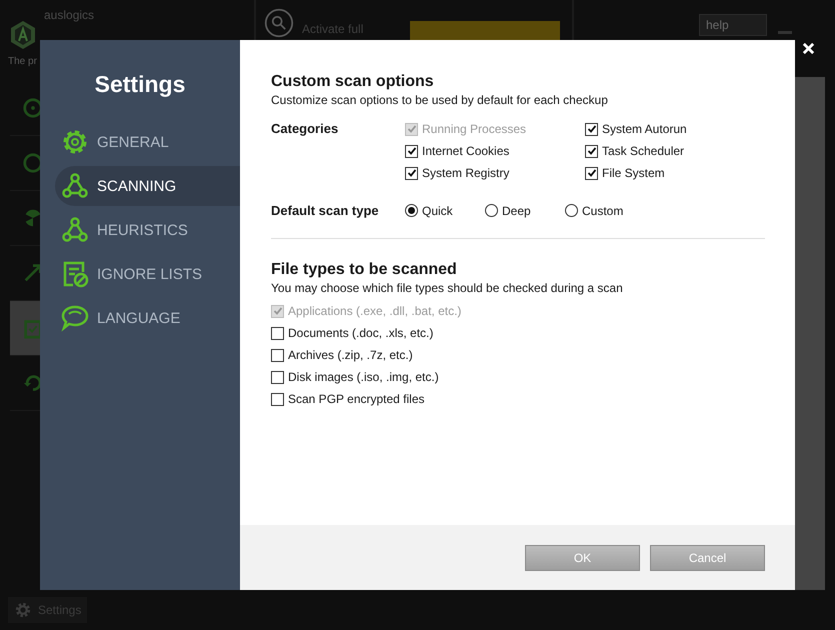 This screenshot has height=630, width=835. Describe the element at coordinates (305, 129) in the screenshot. I see `categories-label: Categories` at that location.